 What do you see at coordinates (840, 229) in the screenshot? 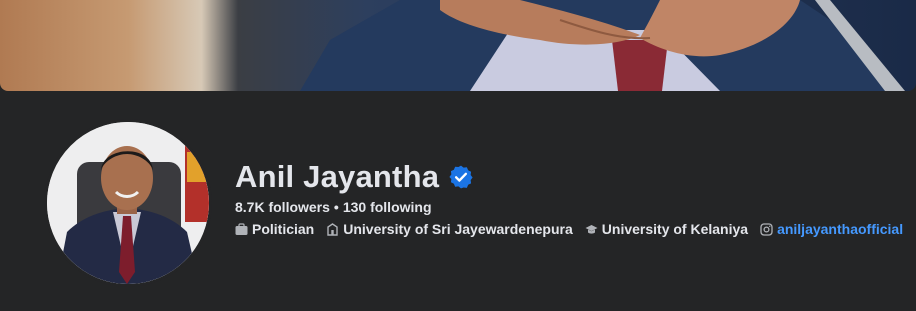
I see `instagram-link: aniljayanthaofficial` at bounding box center [840, 229].